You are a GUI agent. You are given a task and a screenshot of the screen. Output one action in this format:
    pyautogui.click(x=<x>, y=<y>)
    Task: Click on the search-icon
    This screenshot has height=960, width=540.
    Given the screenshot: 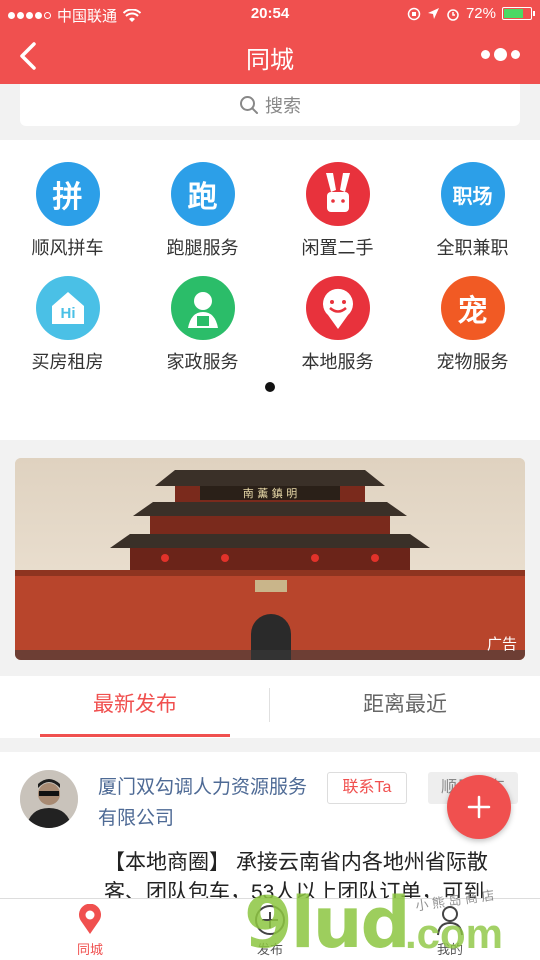 What is the action you would take?
    pyautogui.click(x=249, y=105)
    